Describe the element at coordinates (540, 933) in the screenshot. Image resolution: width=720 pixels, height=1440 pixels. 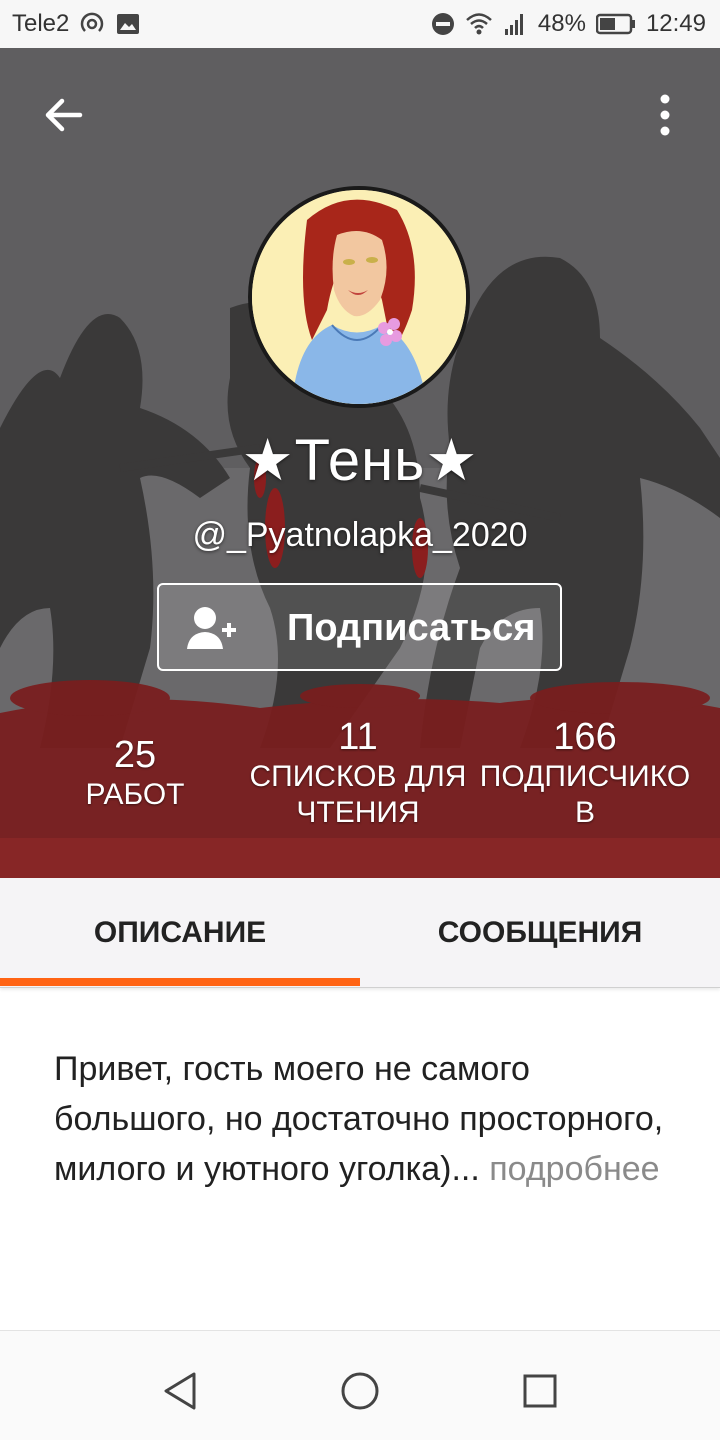
I see `tab-messages: СООБЩЕНИЯ` at that location.